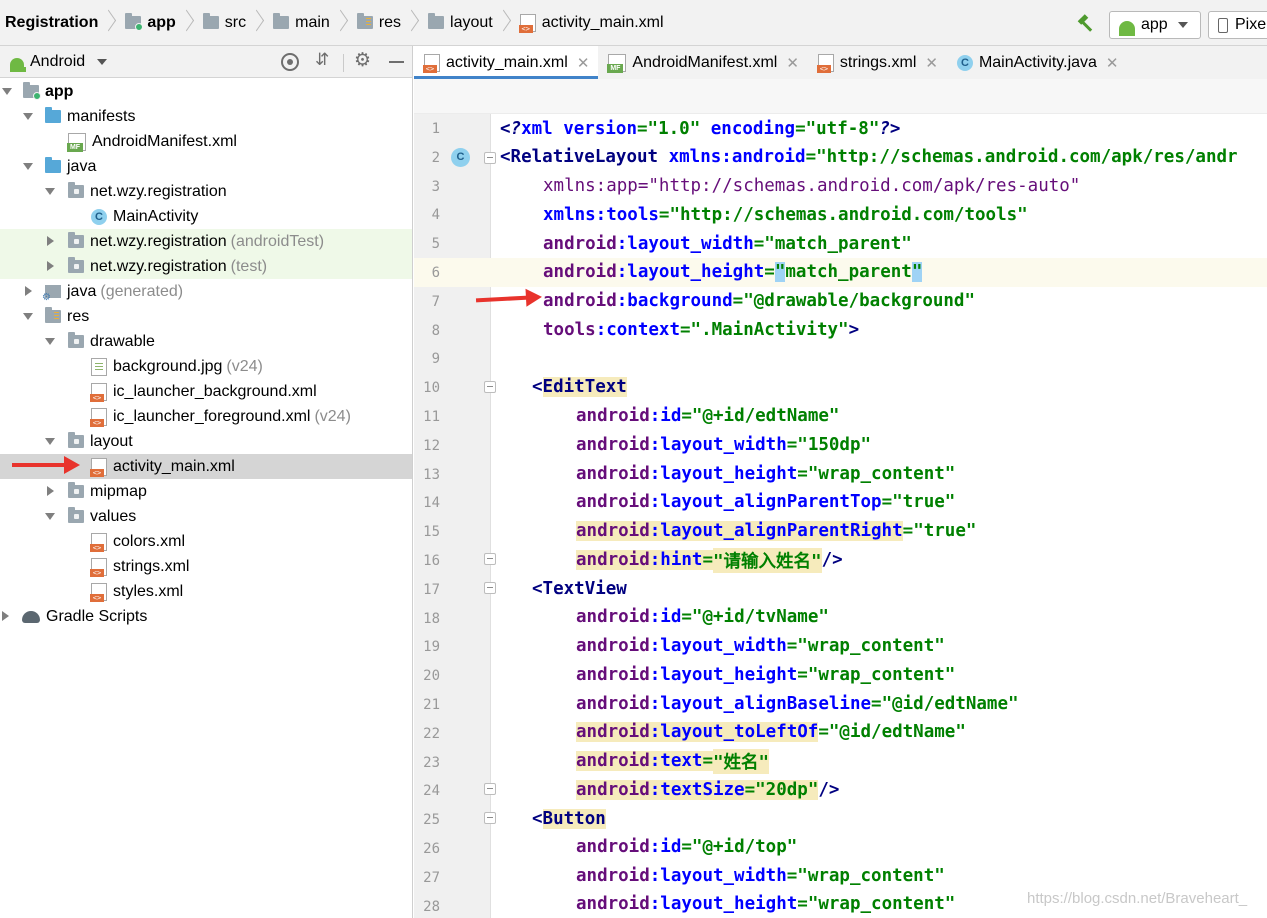 The image size is (1267, 918). I want to click on code-line-6: android:layout_height = " match_parent ", so click(733, 272).